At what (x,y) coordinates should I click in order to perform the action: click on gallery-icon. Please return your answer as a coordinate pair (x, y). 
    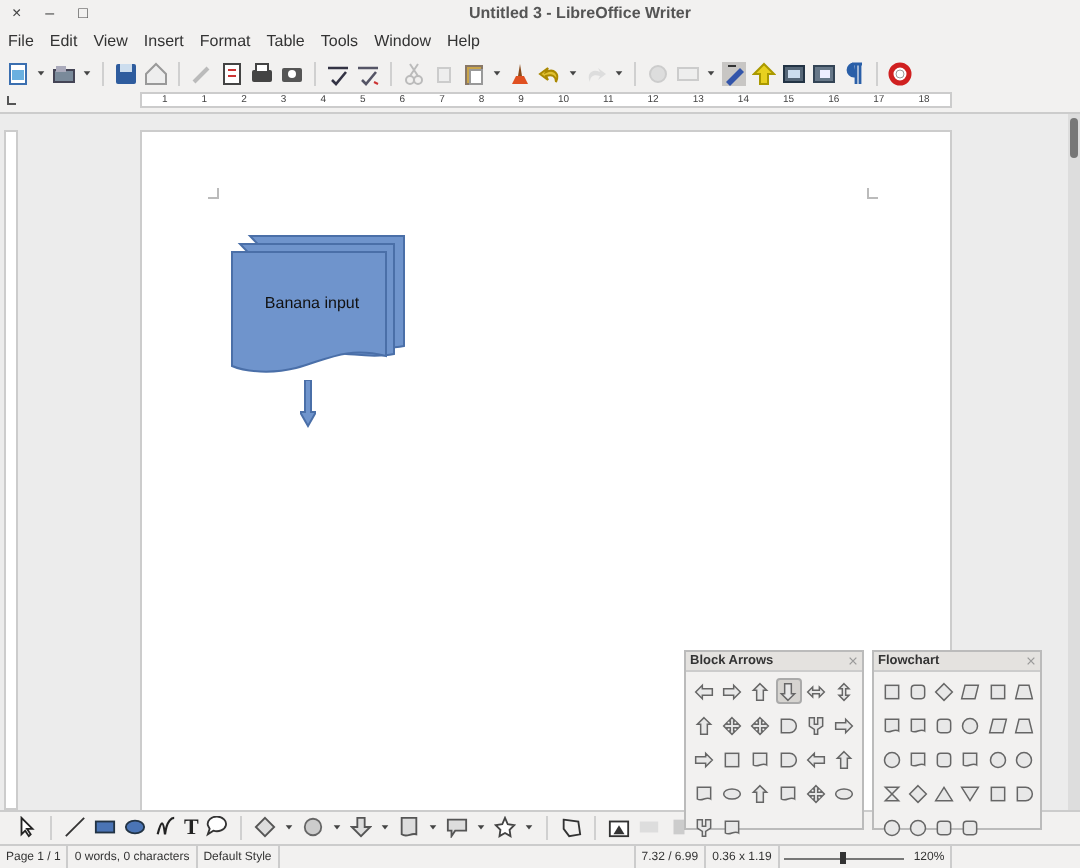
    Looking at the image, I should click on (794, 73).